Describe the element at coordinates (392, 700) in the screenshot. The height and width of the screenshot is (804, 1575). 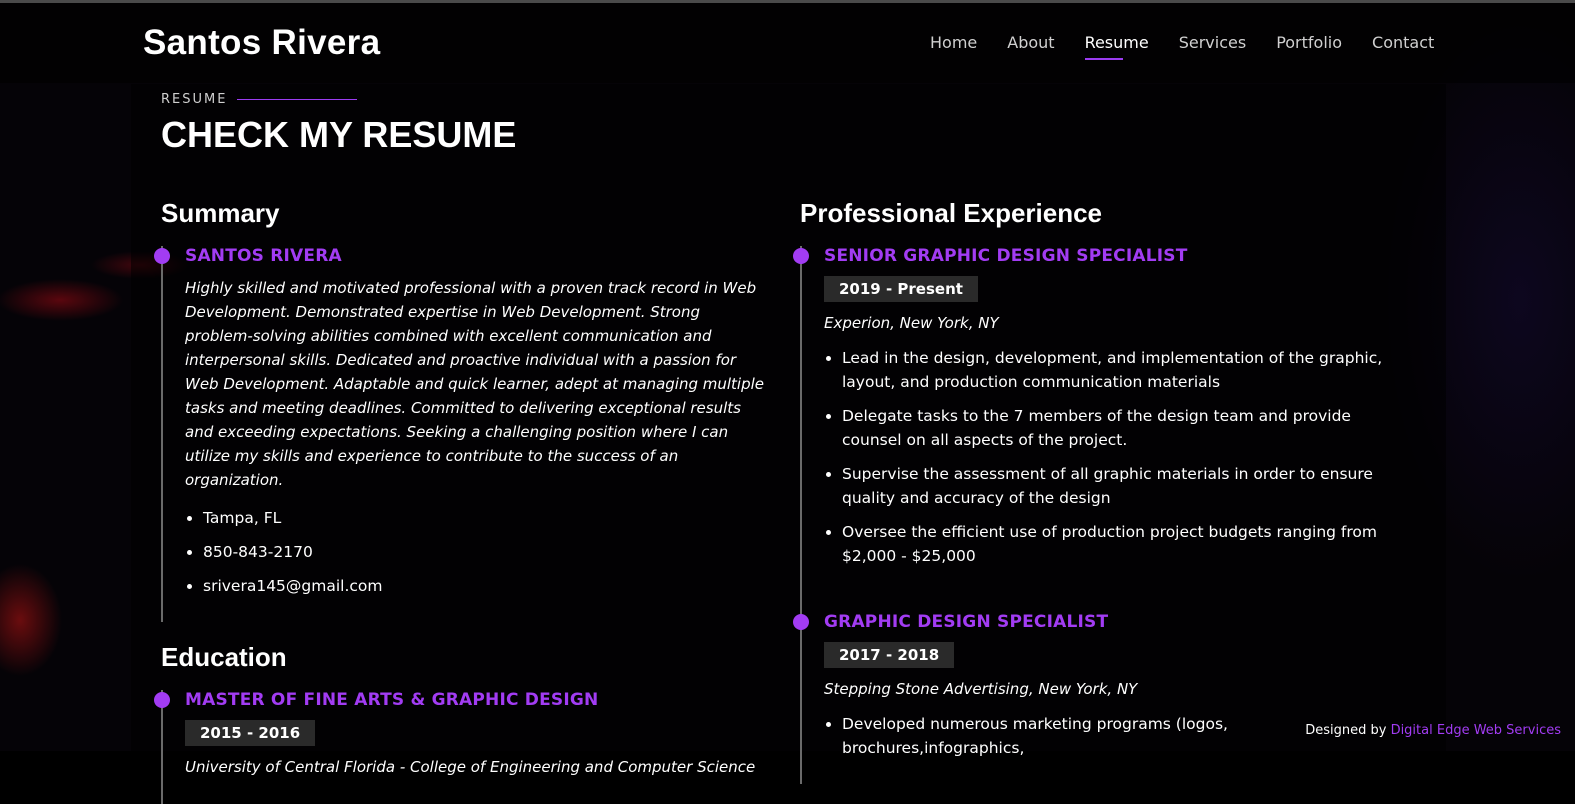
I see `education-degree: MASTER OF FINE ARTS & GRAPHIC DESIGN` at that location.